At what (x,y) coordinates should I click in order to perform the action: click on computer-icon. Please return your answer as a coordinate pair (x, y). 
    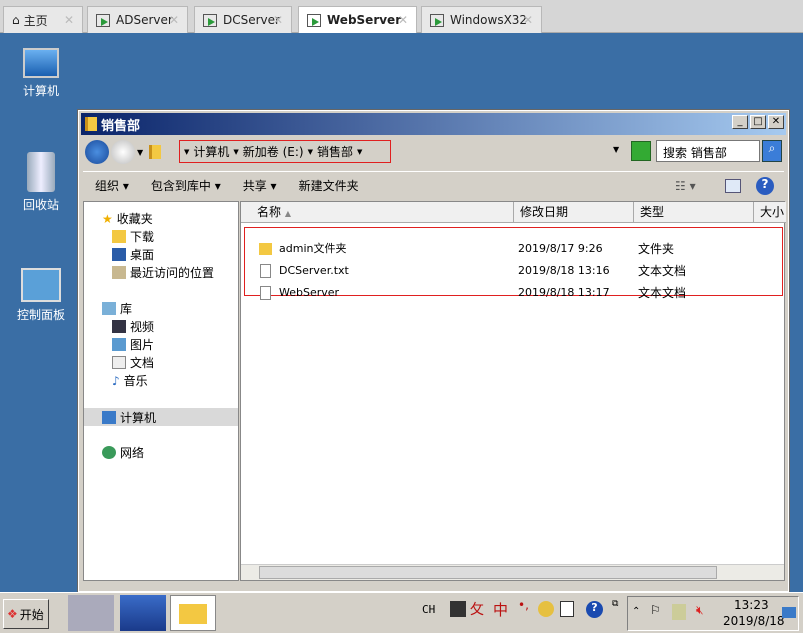
    Looking at the image, I should click on (41, 63).